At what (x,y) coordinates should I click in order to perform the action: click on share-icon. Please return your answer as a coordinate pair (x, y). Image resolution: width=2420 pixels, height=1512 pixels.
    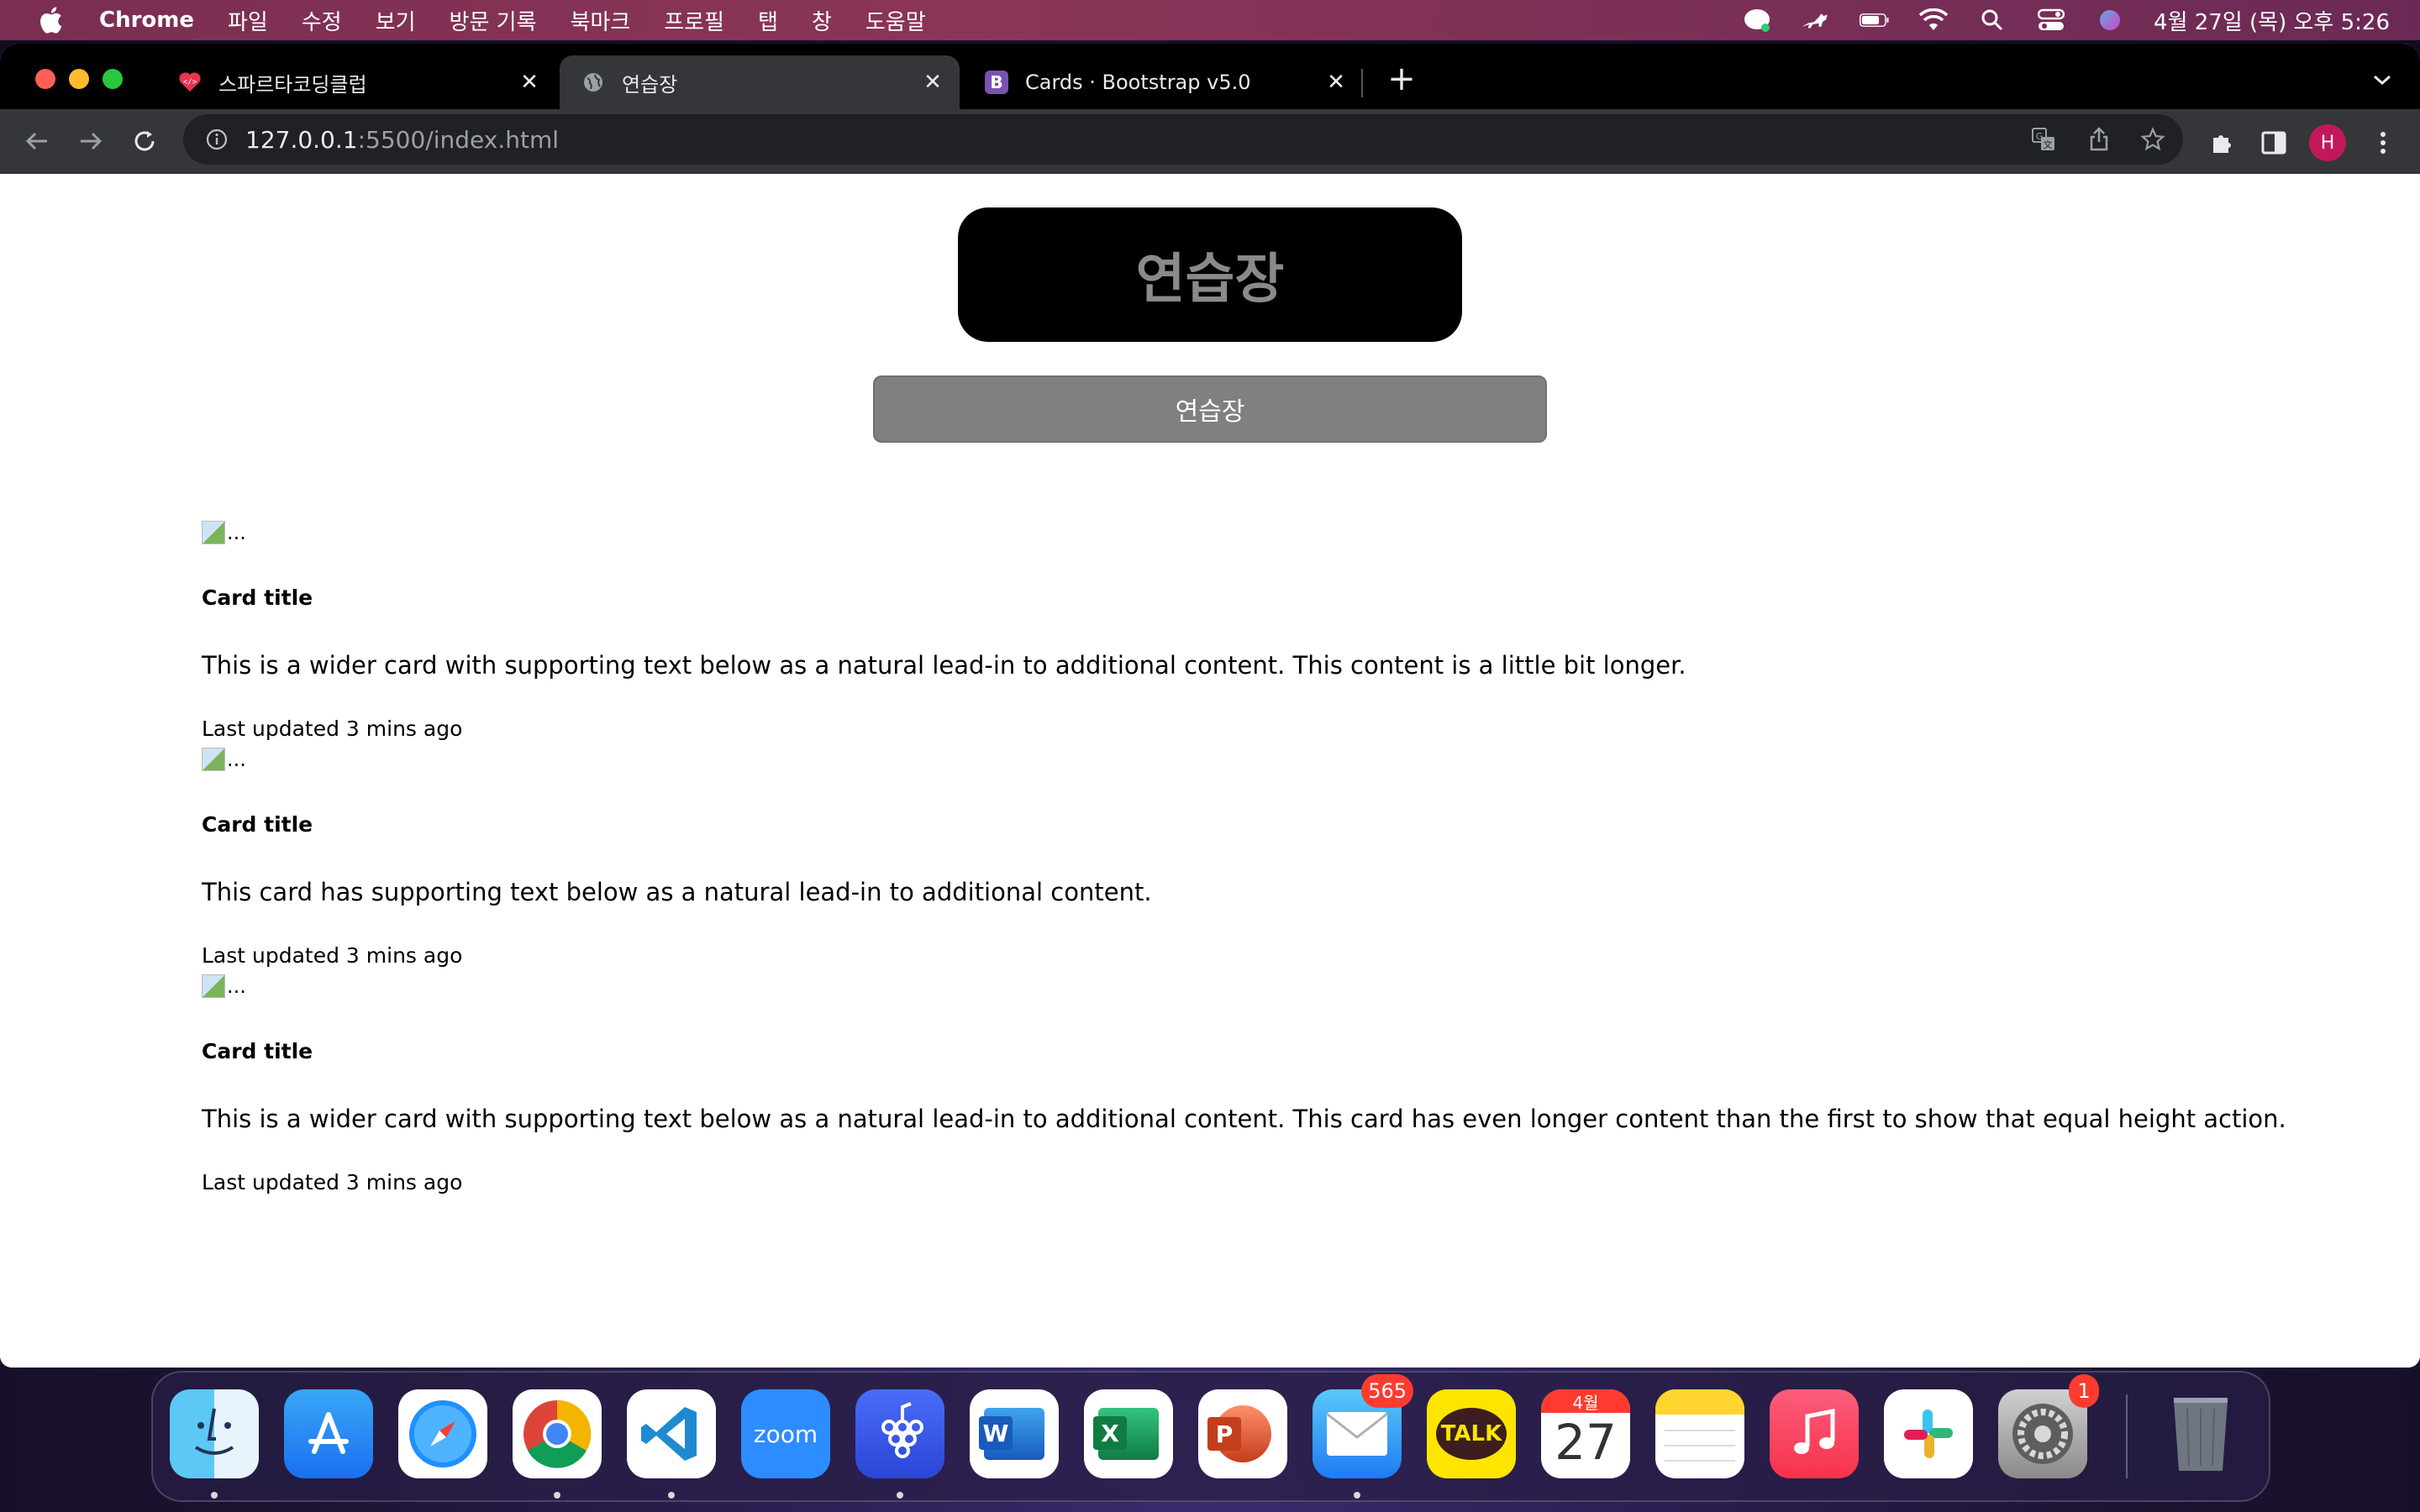
    Looking at the image, I should click on (2099, 139).